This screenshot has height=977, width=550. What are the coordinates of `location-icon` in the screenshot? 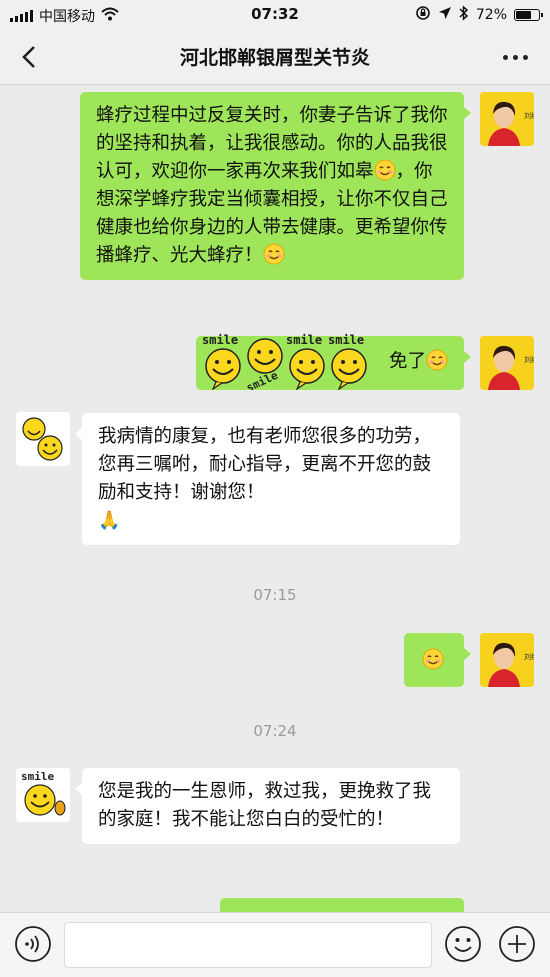 It's located at (445, 15).